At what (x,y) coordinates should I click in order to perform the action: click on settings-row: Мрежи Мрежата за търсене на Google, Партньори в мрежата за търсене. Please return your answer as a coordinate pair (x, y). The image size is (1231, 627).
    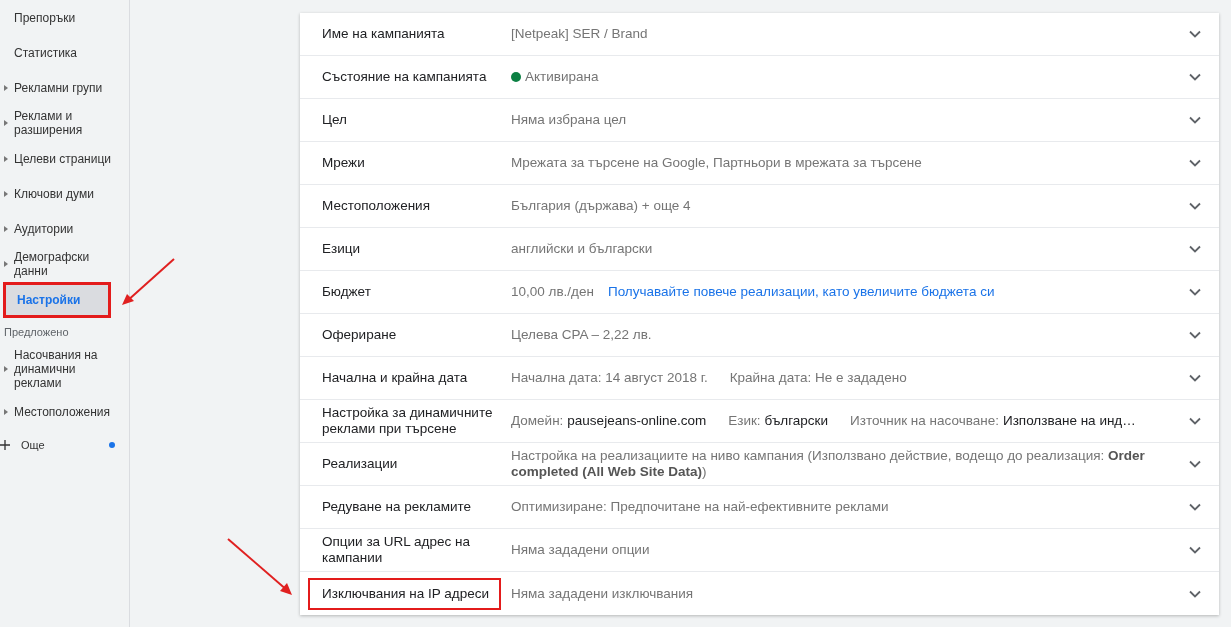
    Looking at the image, I should click on (759, 163).